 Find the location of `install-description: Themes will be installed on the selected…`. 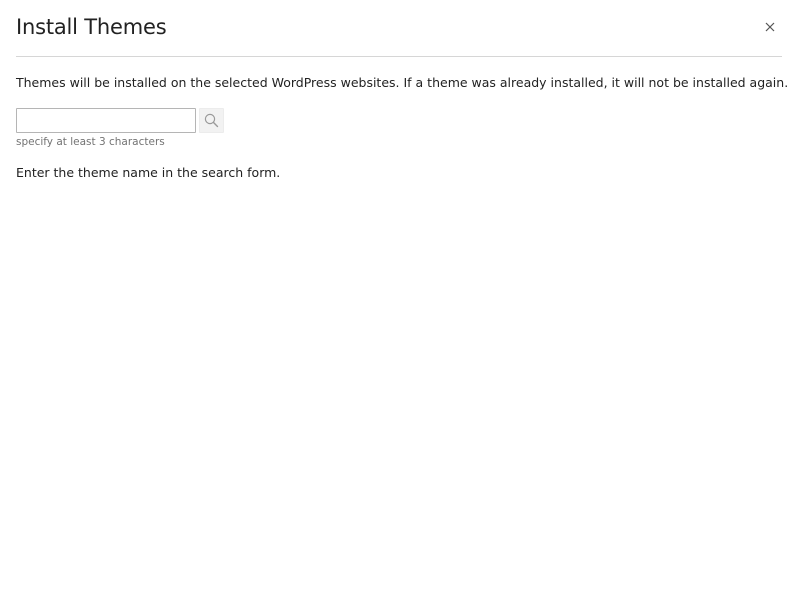

install-description: Themes will be installed on the selected… is located at coordinates (402, 82).